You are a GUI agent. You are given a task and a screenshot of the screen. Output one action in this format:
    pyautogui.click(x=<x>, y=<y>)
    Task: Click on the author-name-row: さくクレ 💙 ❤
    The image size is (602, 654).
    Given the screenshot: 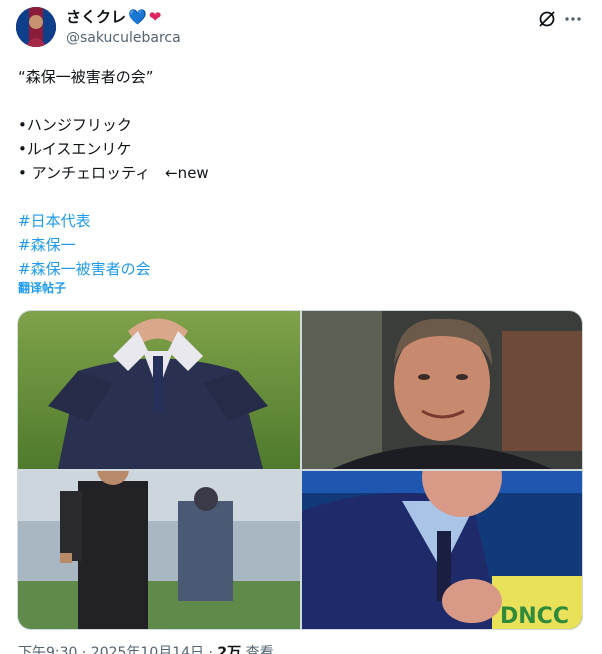 What is the action you would take?
    pyautogui.click(x=113, y=17)
    